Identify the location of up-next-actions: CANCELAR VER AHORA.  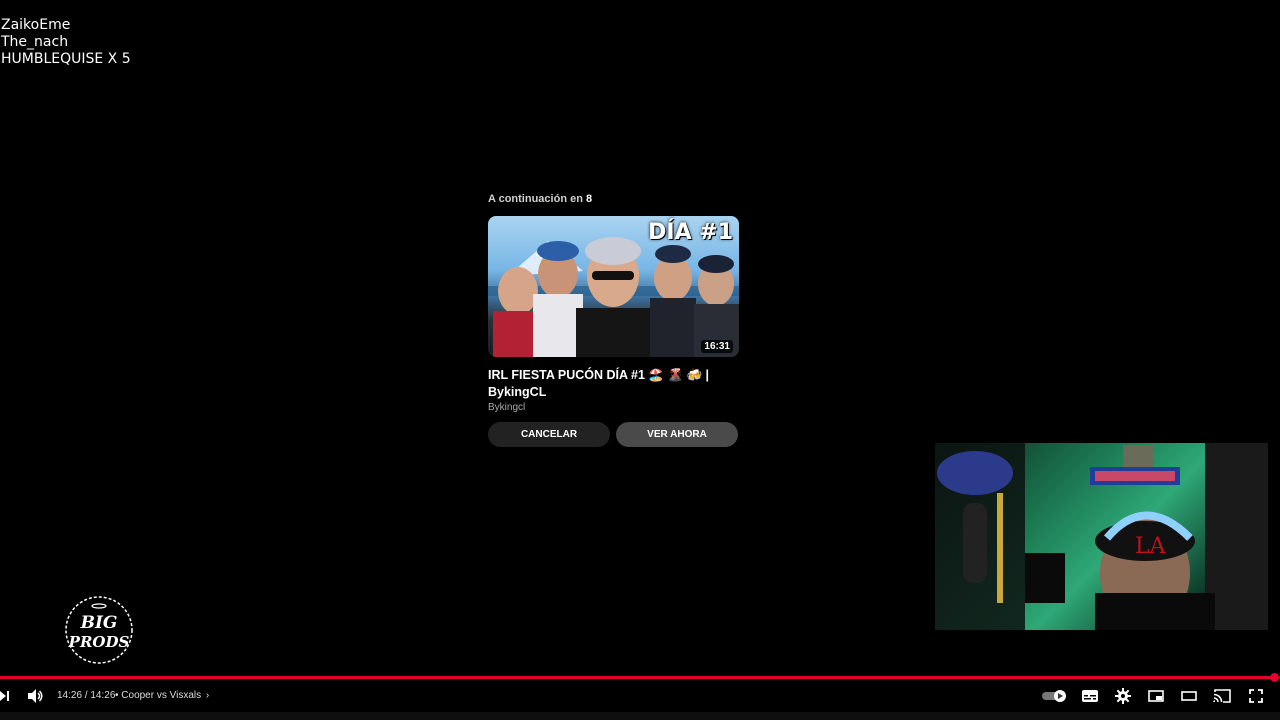
(613, 434).